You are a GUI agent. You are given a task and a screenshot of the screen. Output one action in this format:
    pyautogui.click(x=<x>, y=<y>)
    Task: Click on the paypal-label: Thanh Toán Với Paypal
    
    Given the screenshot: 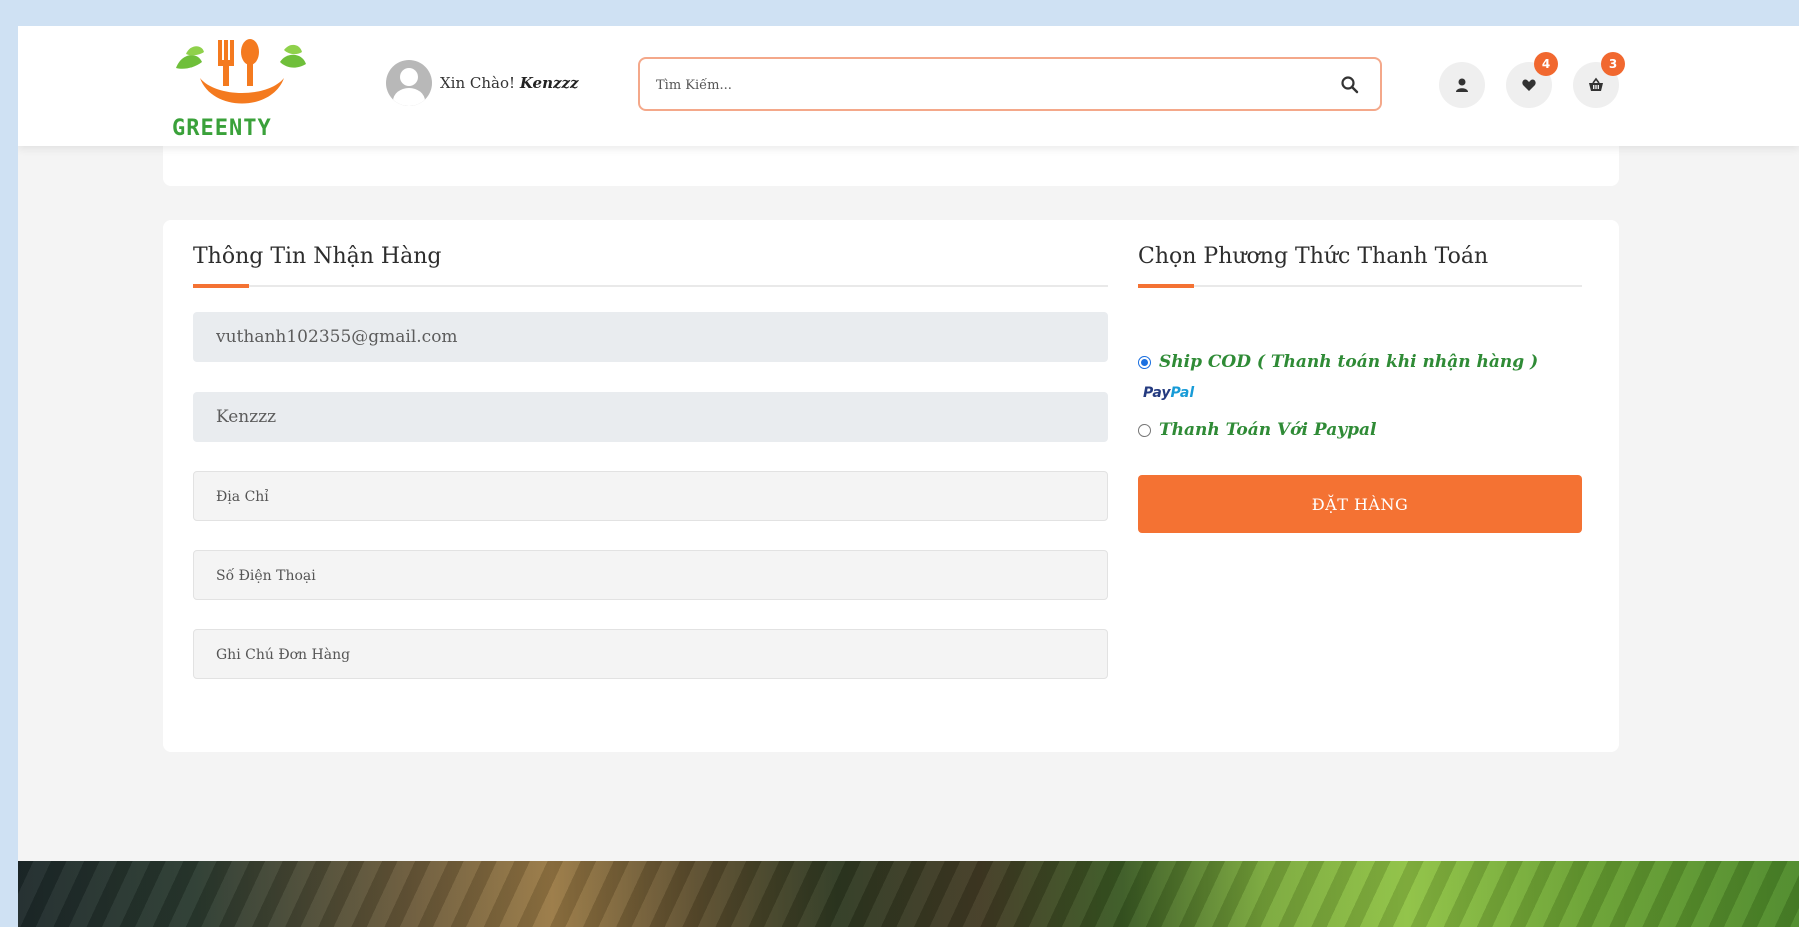 What is the action you would take?
    pyautogui.click(x=1268, y=430)
    